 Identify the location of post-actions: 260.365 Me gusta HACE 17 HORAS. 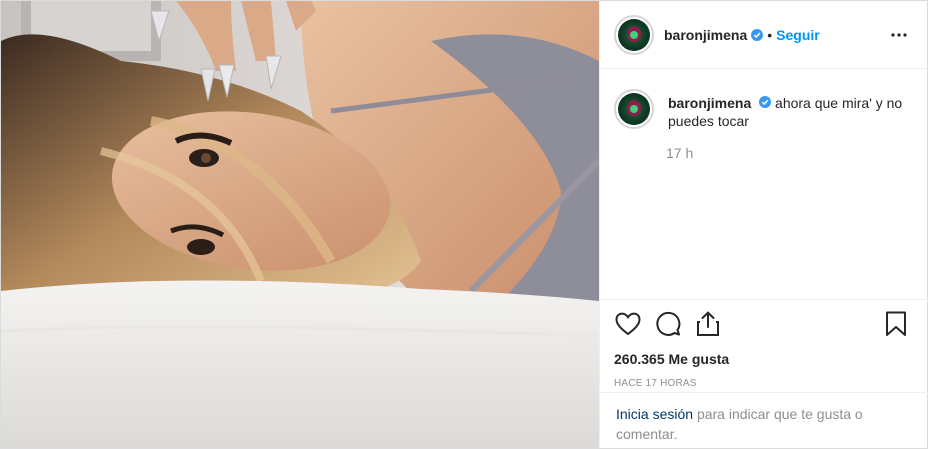
(764, 344).